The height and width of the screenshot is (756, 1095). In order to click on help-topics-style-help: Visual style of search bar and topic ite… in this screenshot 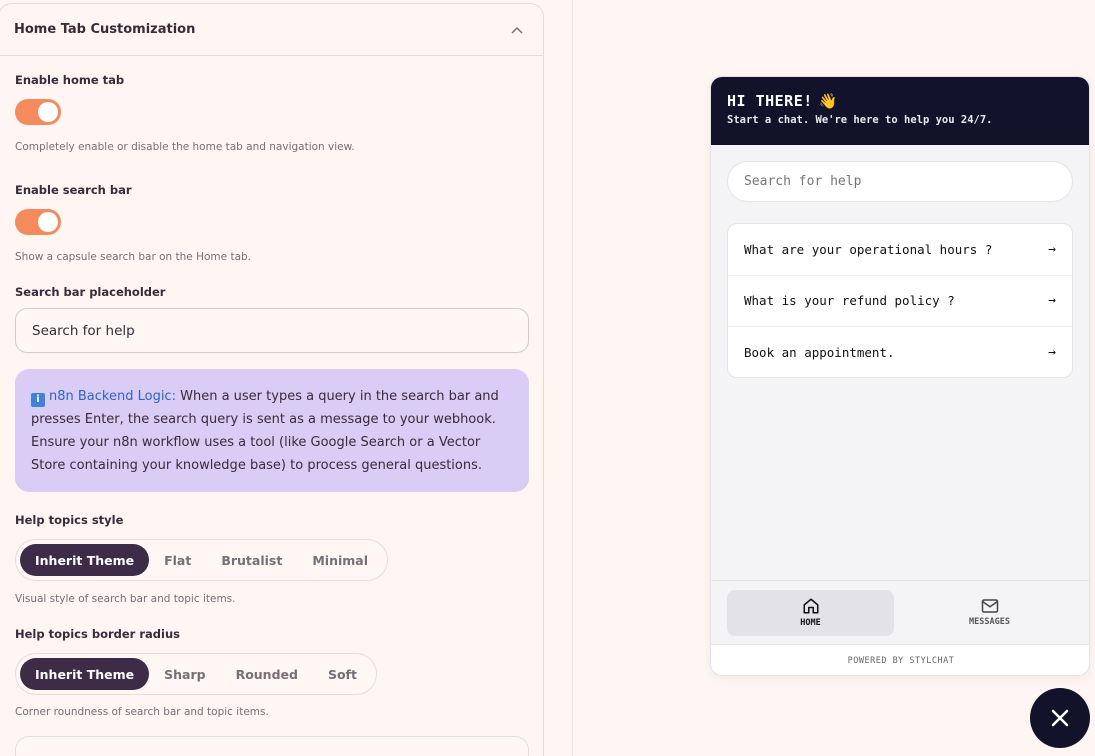, I will do `click(125, 599)`.